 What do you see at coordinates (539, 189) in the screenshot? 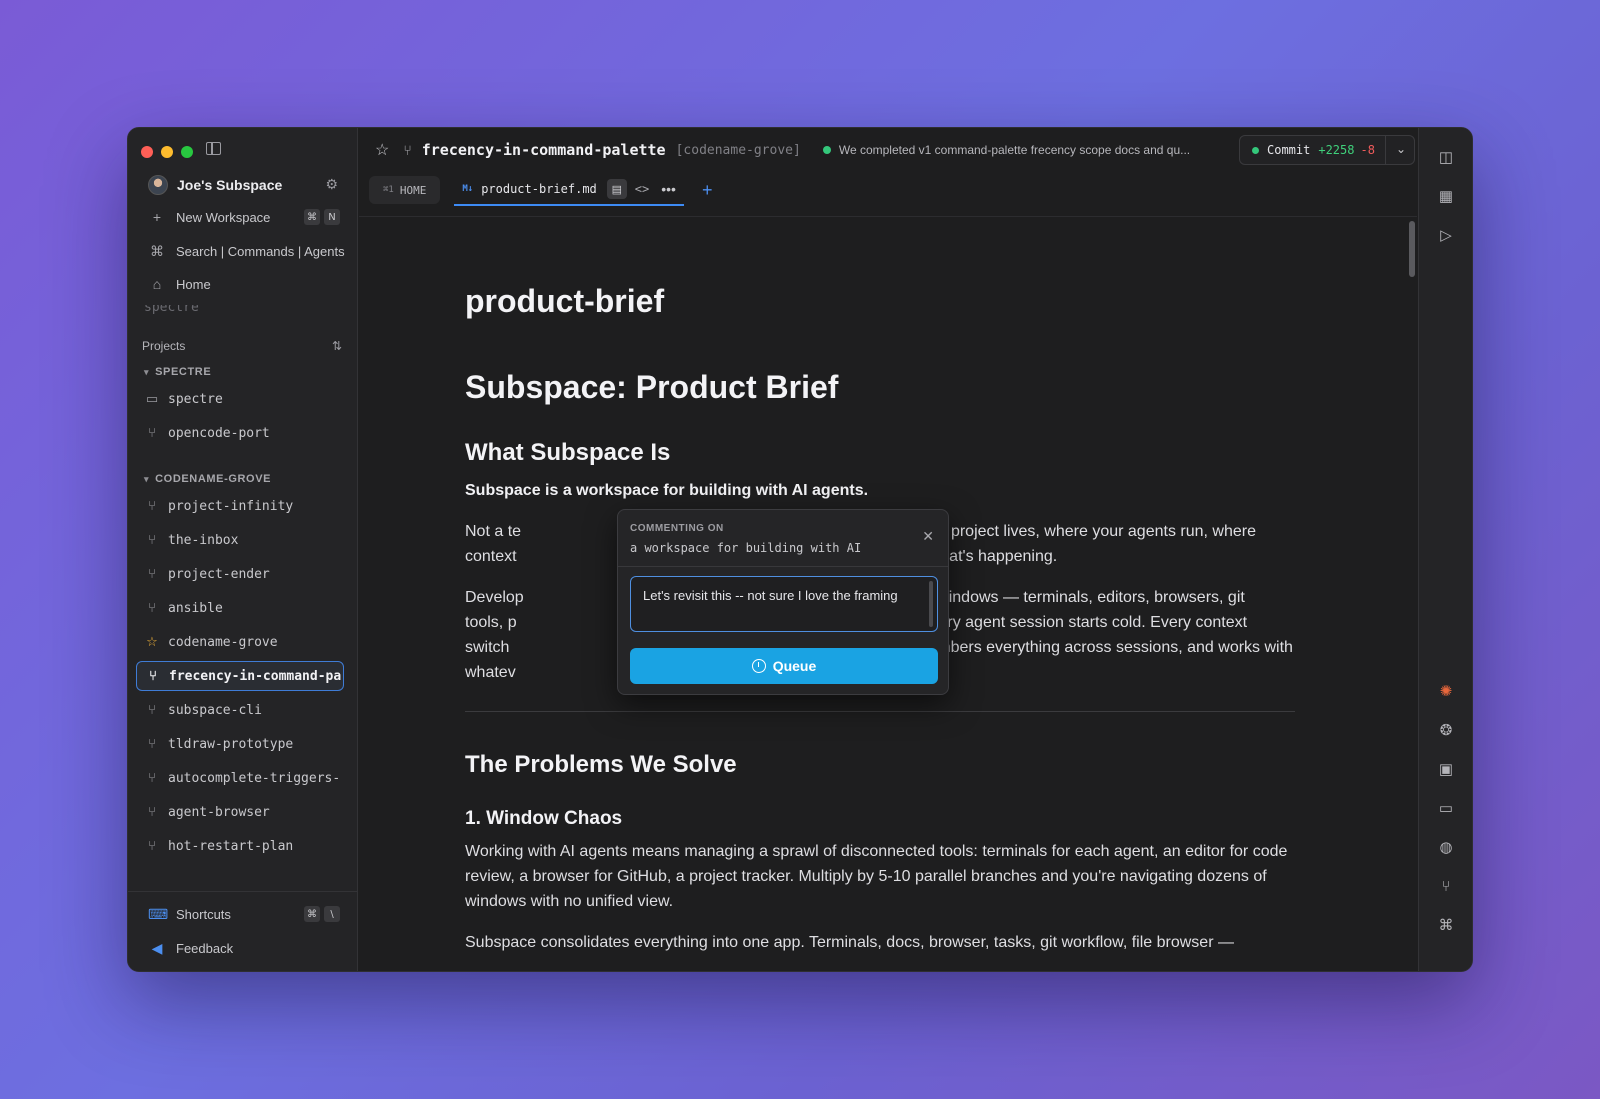
I see `tab-label: product-brief.md` at bounding box center [539, 189].